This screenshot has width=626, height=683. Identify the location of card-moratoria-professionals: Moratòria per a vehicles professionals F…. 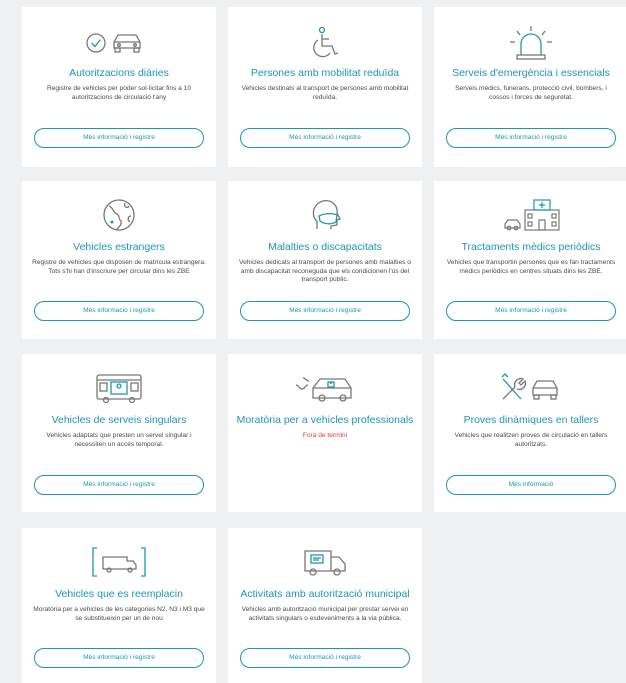
(325, 433).